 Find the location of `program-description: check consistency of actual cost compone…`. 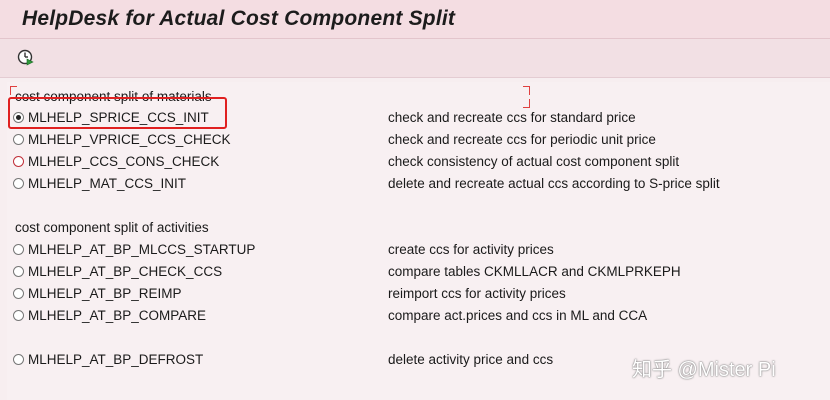

program-description: check consistency of actual cost compone… is located at coordinates (534, 161).